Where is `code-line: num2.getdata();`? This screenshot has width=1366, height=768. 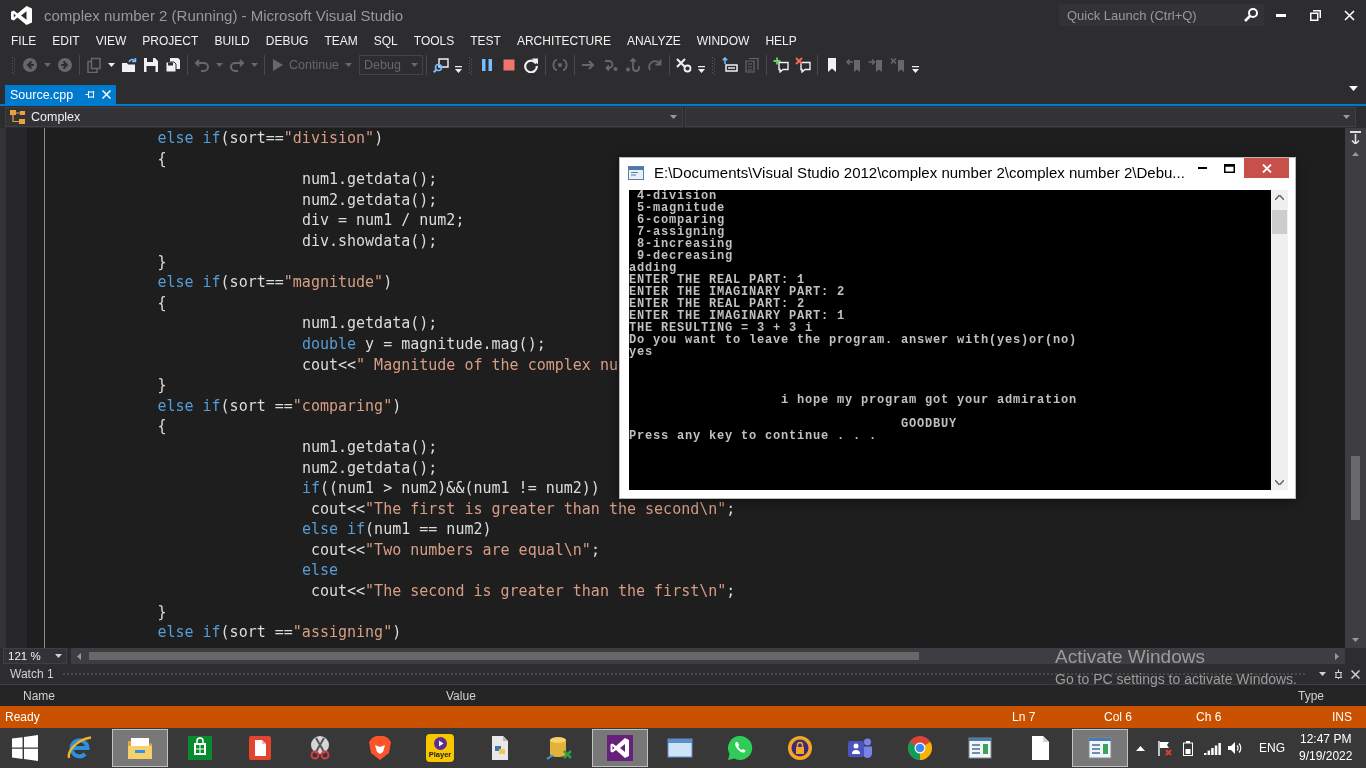 code-line: num2.getdata(); is located at coordinates (369, 199).